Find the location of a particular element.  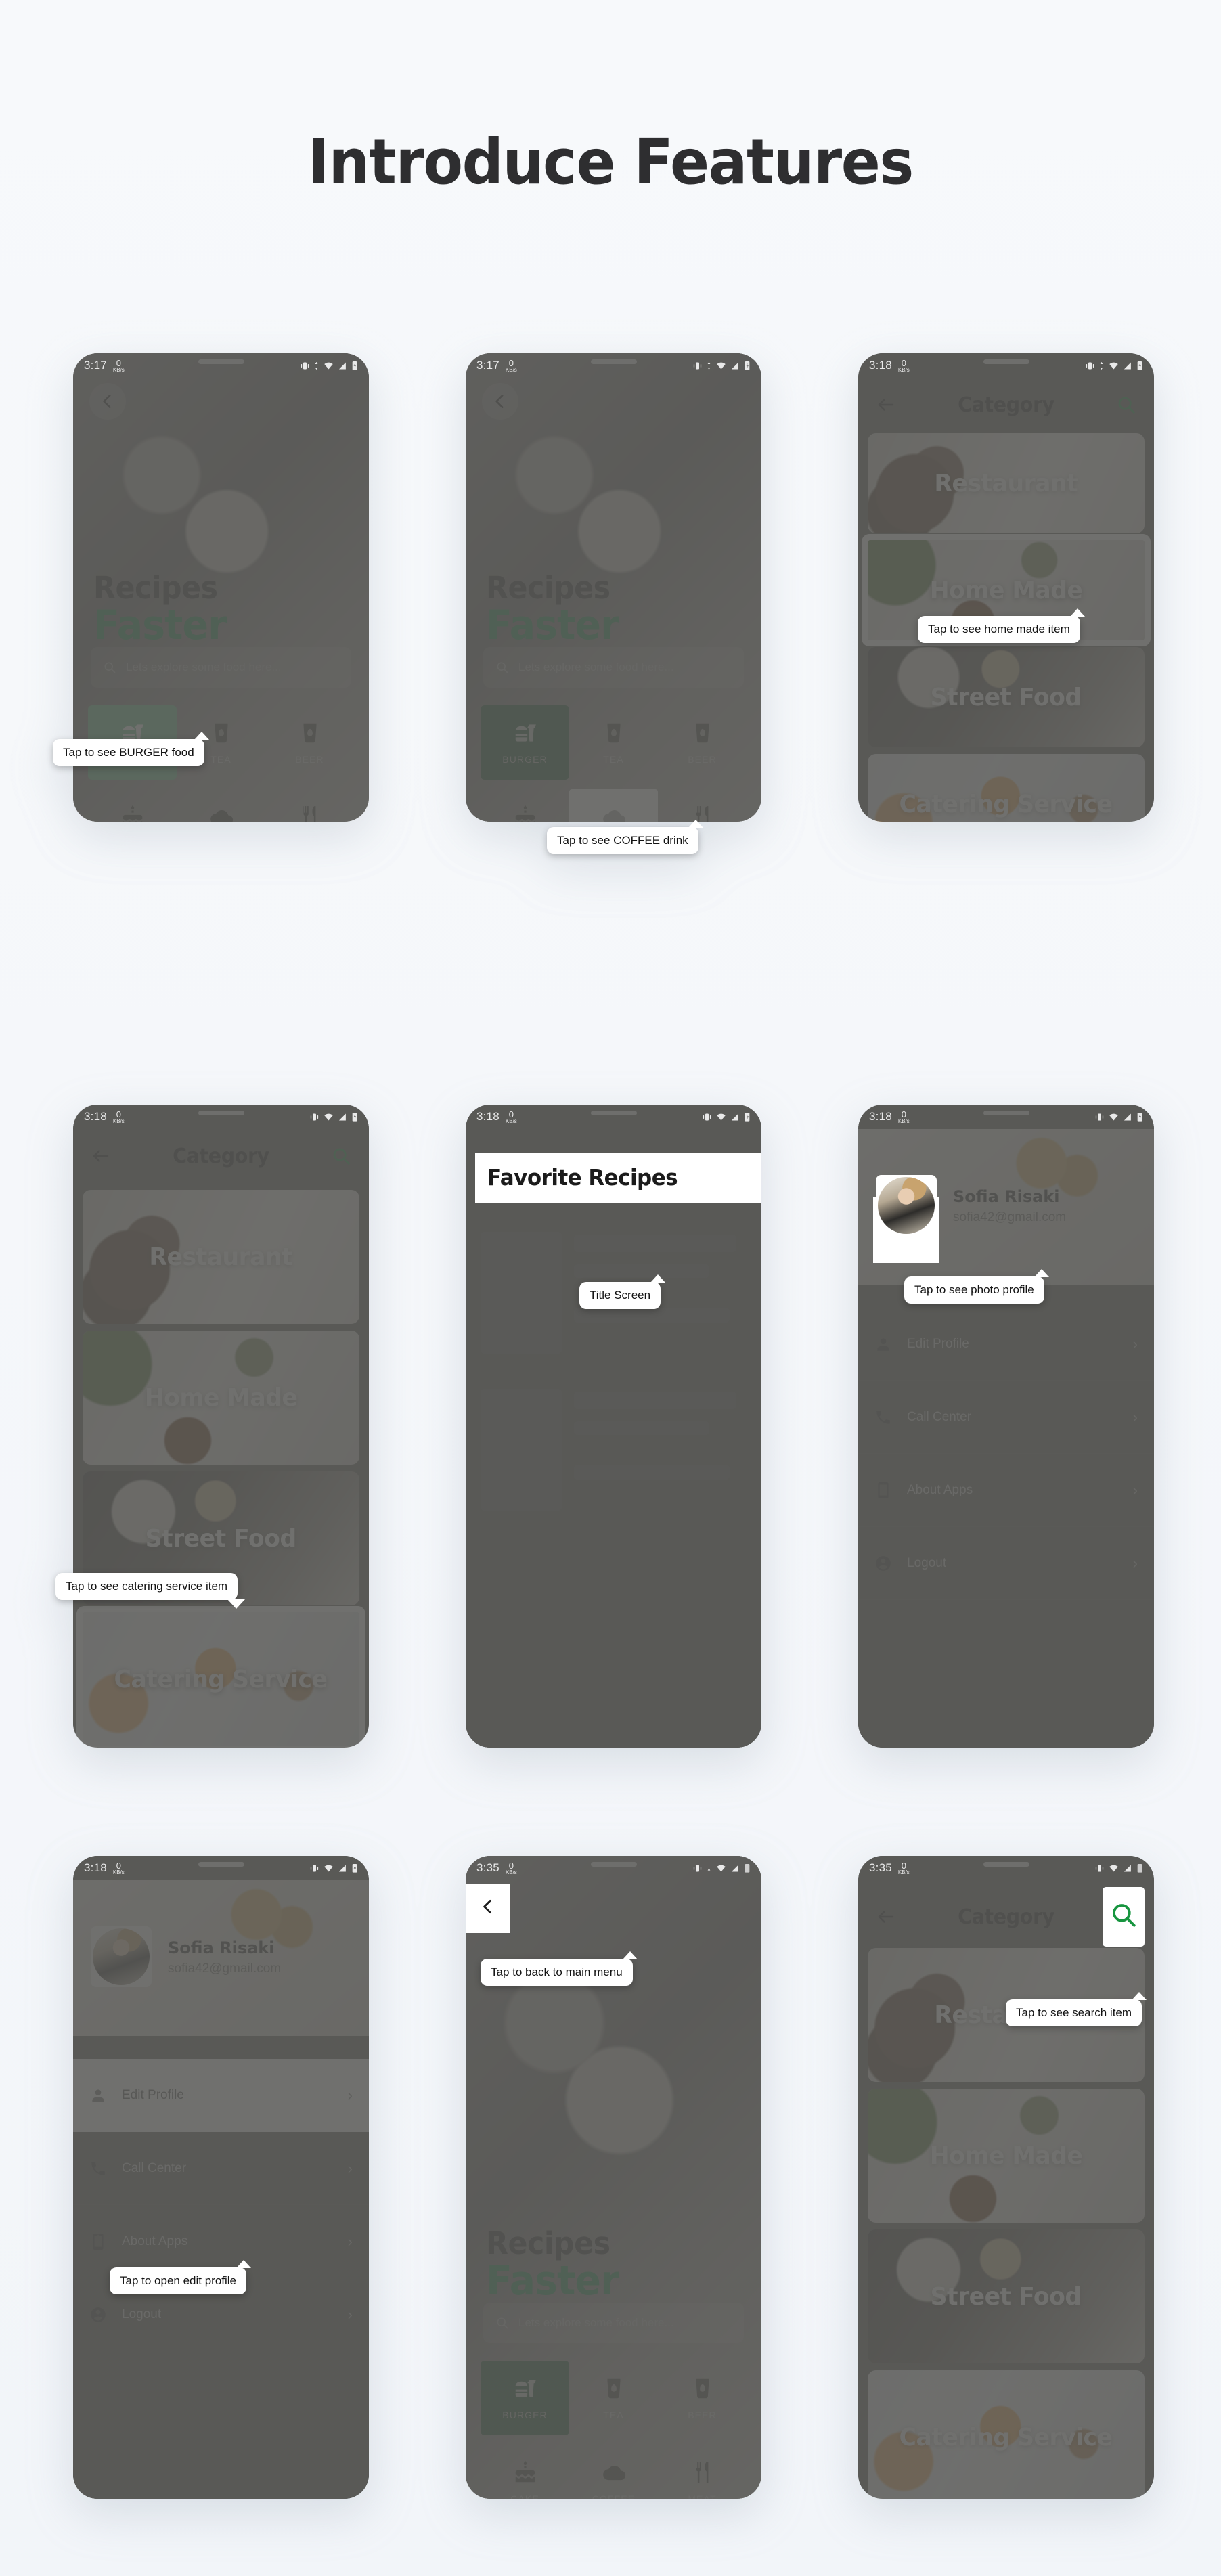

account-circle-icon is located at coordinates (884, 1563).